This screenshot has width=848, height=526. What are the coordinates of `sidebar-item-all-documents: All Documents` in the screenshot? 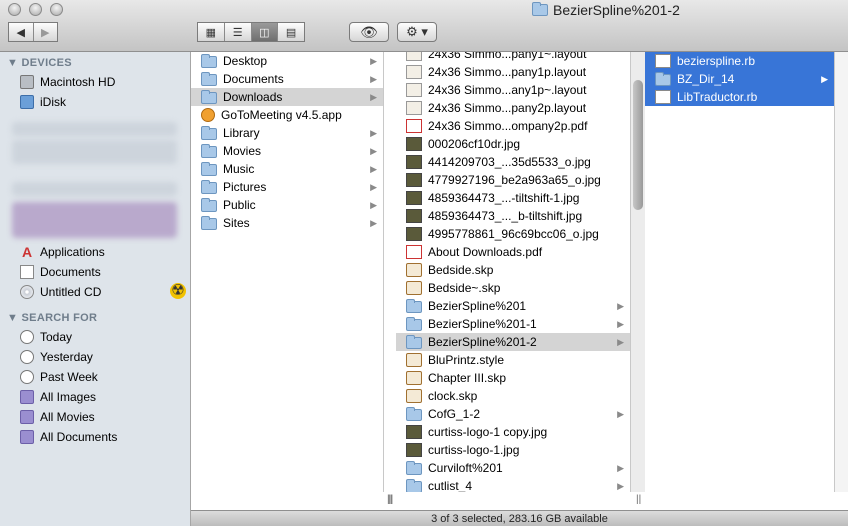 It's located at (68, 437).